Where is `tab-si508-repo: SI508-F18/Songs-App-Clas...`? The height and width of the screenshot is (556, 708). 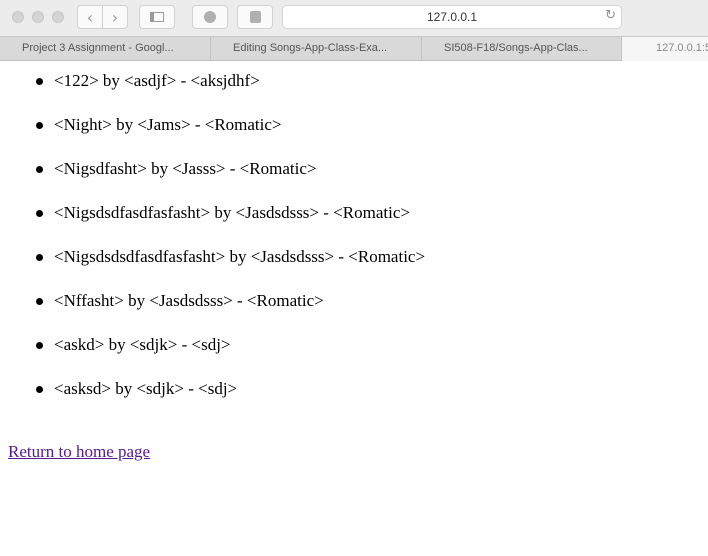 tab-si508-repo: SI508-F18/Songs-App-Clas... is located at coordinates (522, 49).